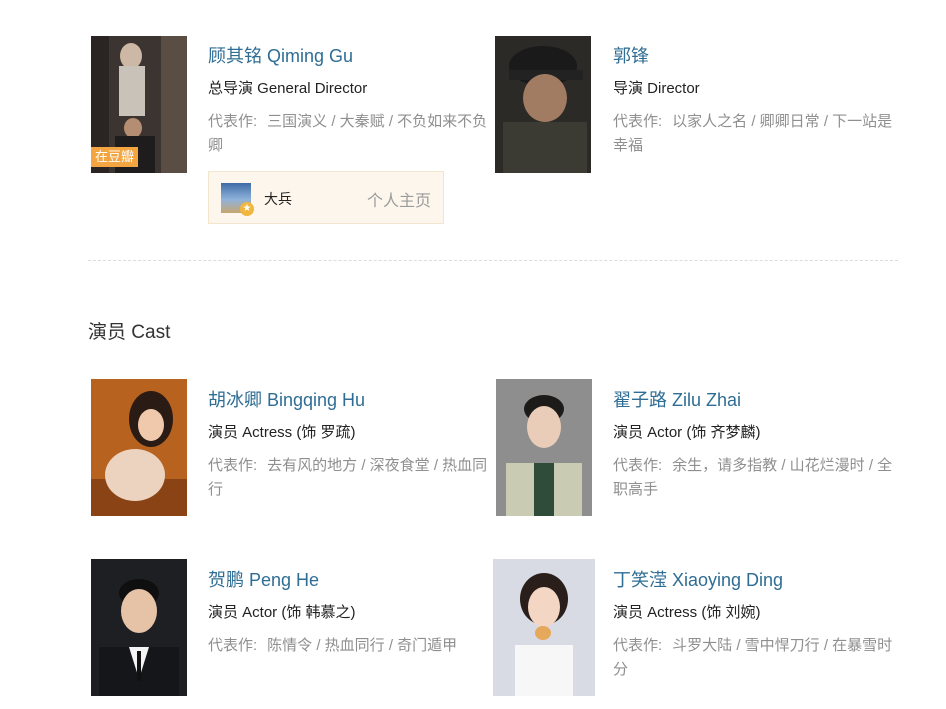 The height and width of the screenshot is (709, 946). I want to click on person-name-link: 贺鹏 Peng He, so click(349, 580).